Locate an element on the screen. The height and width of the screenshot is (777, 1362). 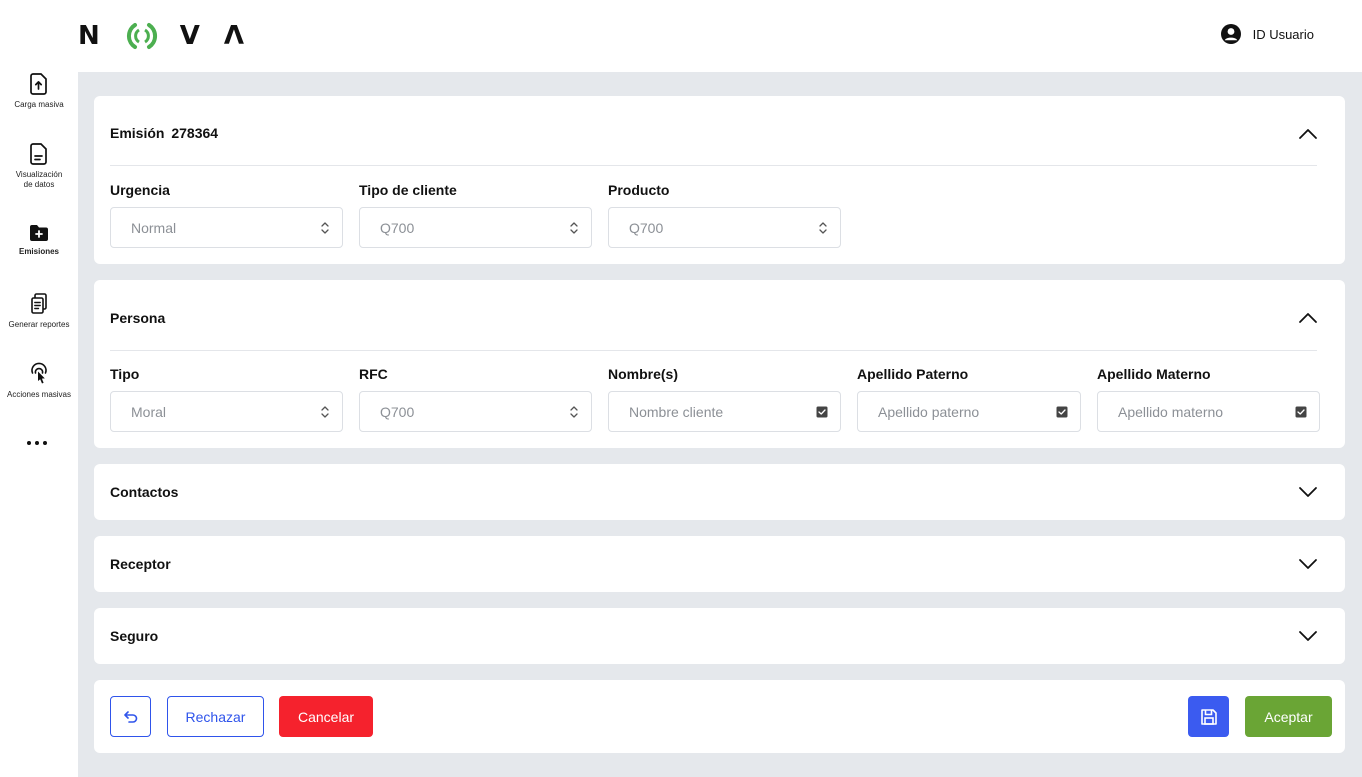
accept-button: Aceptar is located at coordinates (1288, 716).